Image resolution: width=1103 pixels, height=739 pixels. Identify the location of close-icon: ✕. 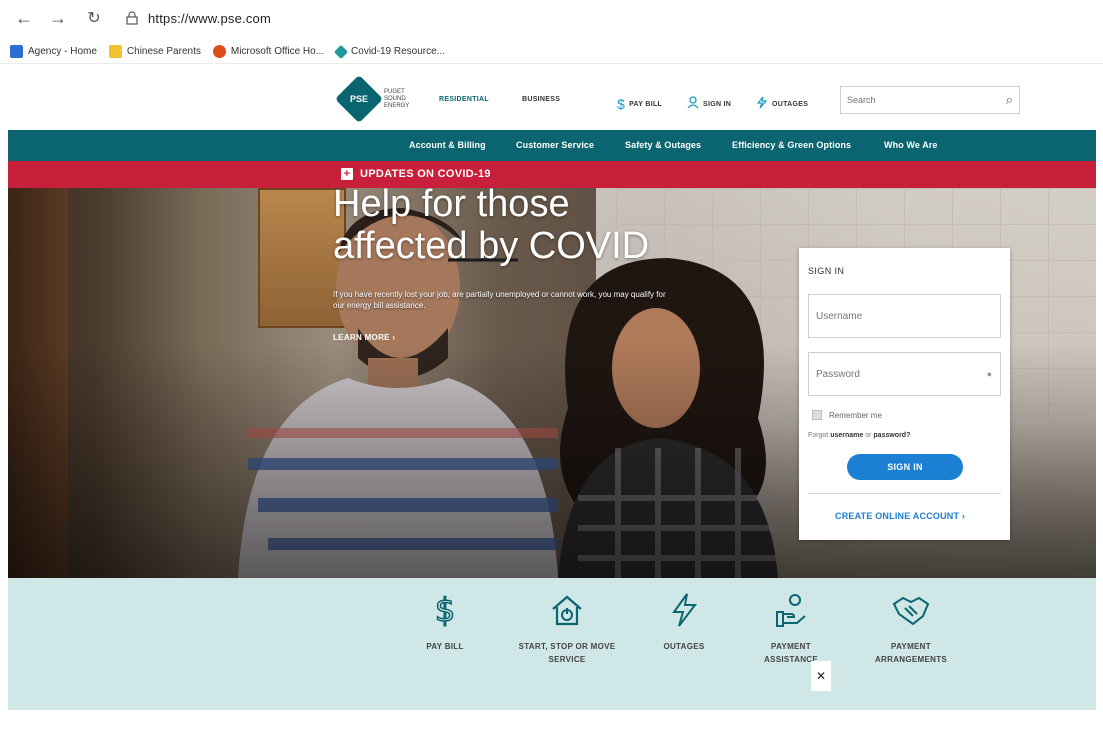
(821, 676).